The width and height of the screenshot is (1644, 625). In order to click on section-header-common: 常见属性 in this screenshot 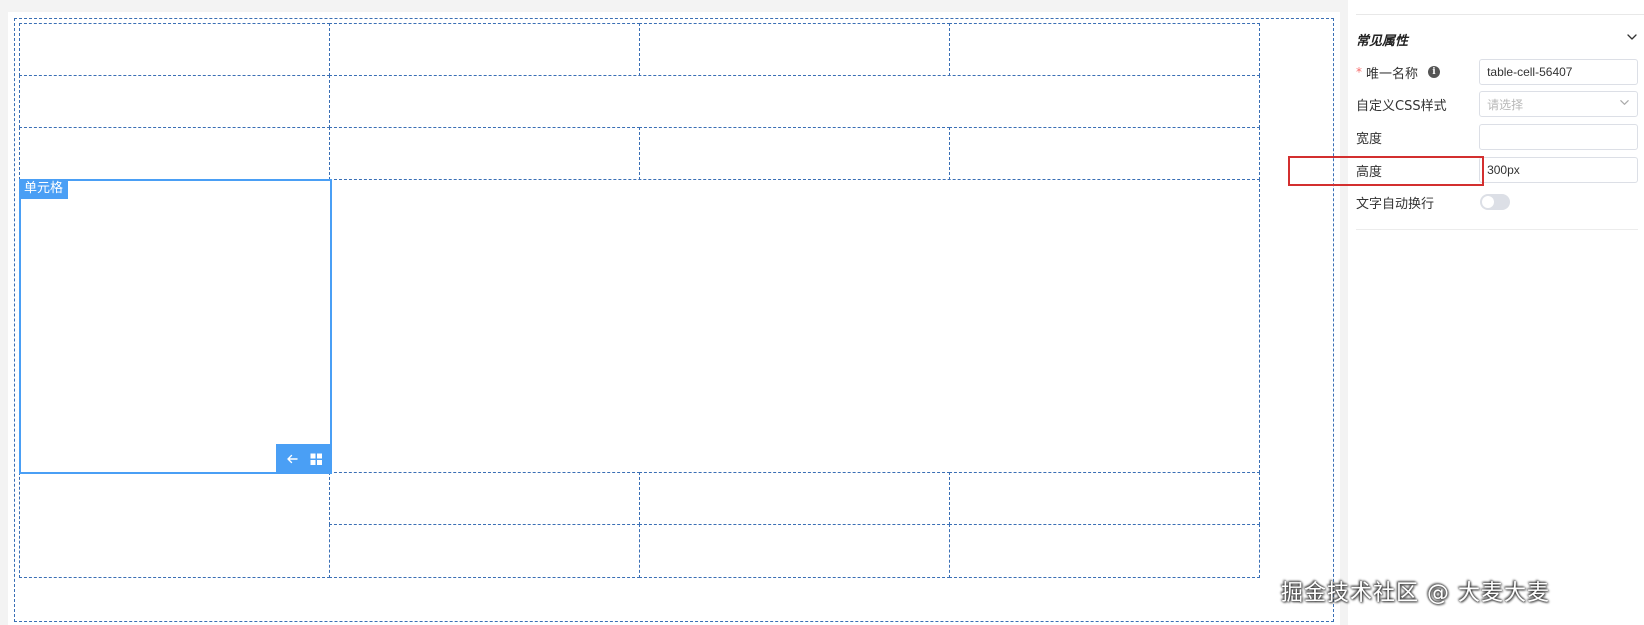, I will do `click(1497, 39)`.